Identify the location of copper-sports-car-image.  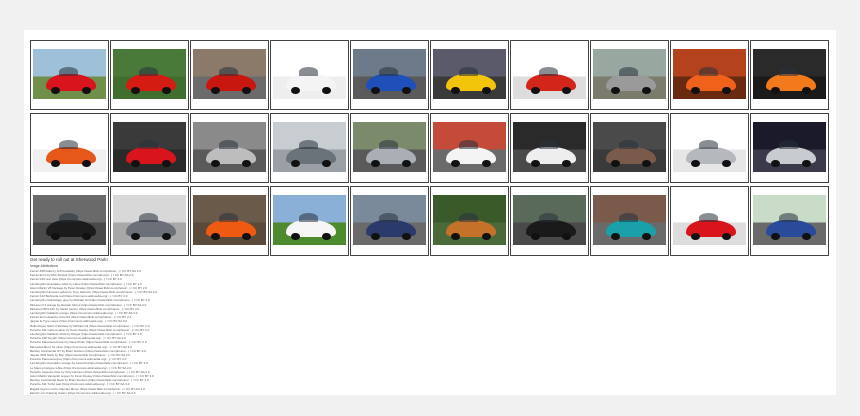
(469, 220).